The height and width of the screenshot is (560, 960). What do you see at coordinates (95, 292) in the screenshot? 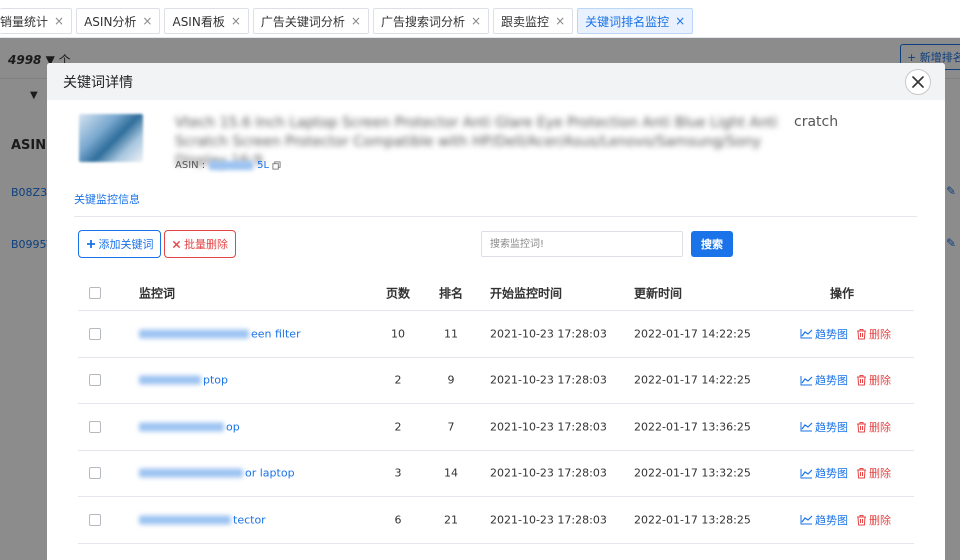
I see `select-all-checkbox` at bounding box center [95, 292].